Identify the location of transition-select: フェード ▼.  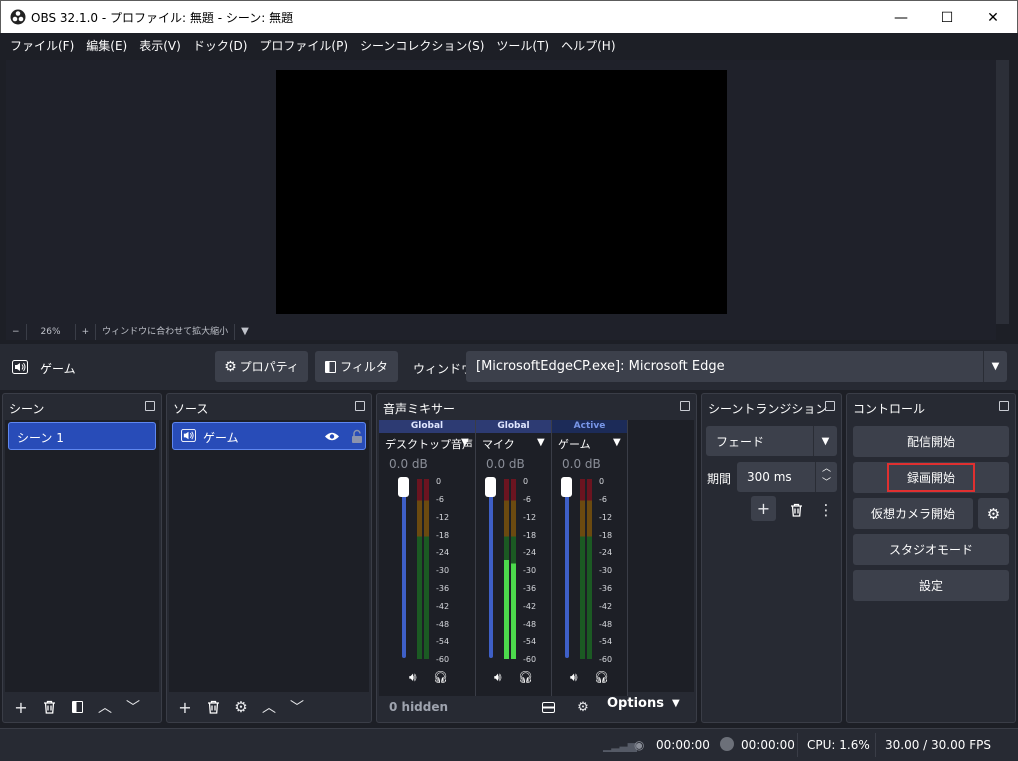
(771, 441).